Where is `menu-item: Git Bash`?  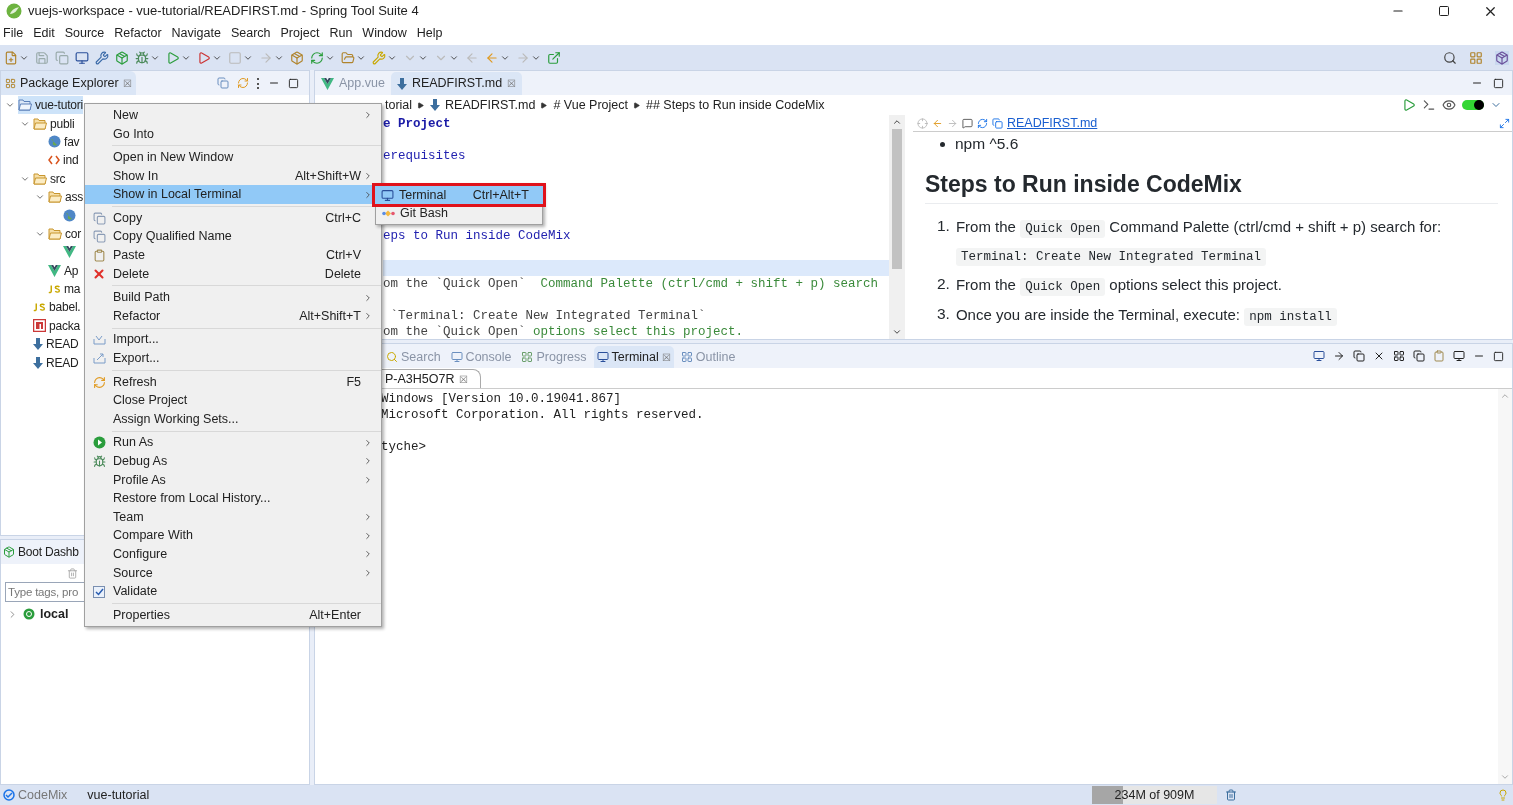 menu-item: Git Bash is located at coordinates (459, 213).